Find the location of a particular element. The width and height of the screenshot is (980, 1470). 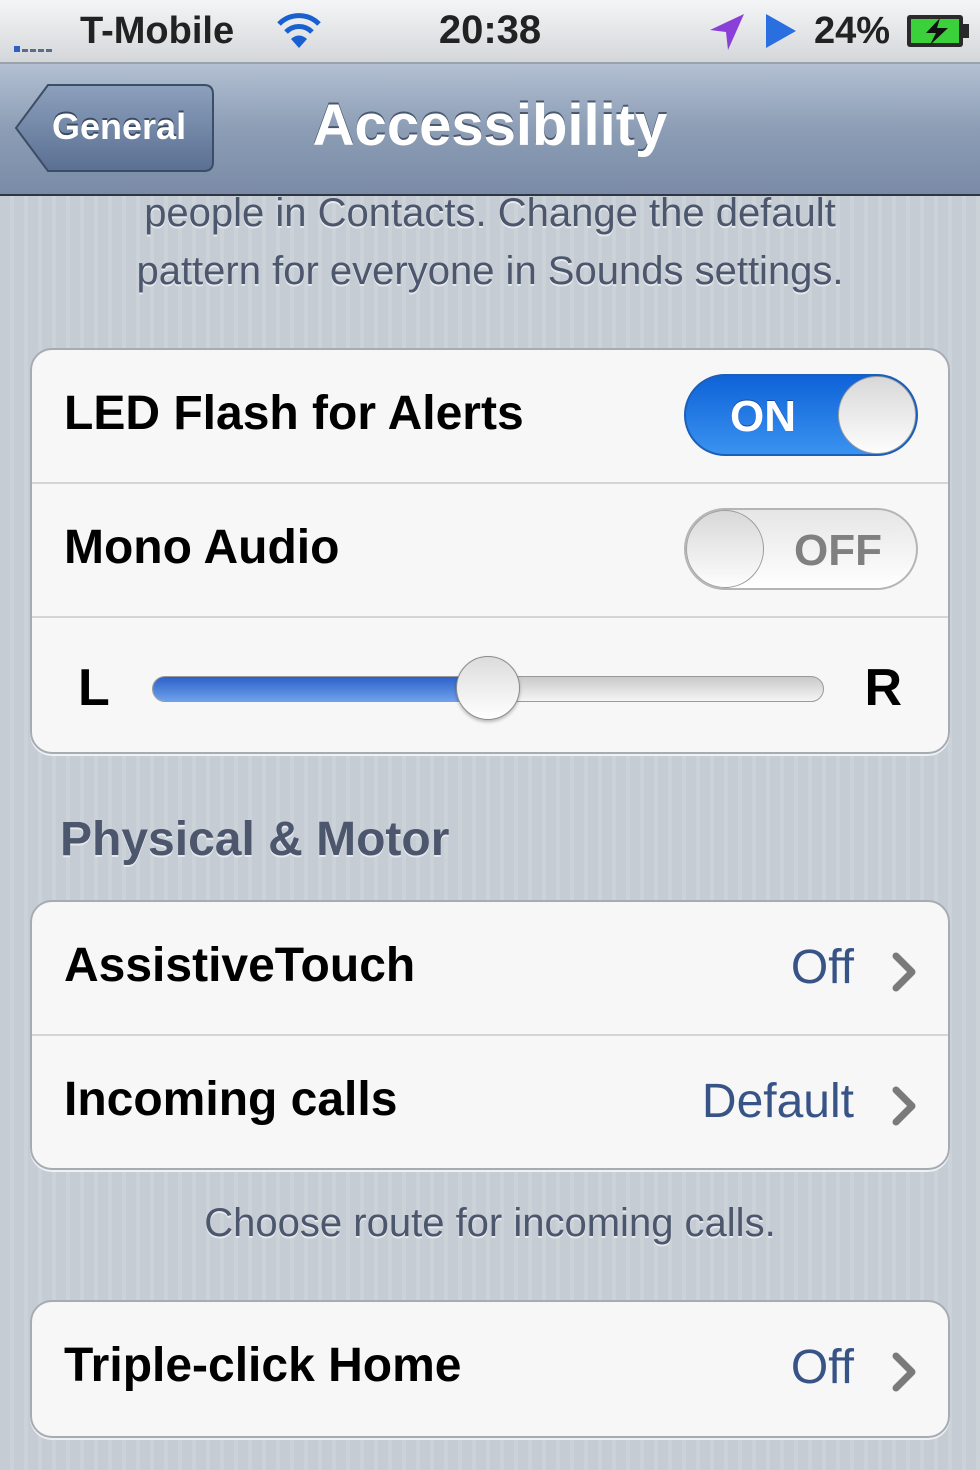

navigation-bar: General Accessibility is located at coordinates (490, 130).